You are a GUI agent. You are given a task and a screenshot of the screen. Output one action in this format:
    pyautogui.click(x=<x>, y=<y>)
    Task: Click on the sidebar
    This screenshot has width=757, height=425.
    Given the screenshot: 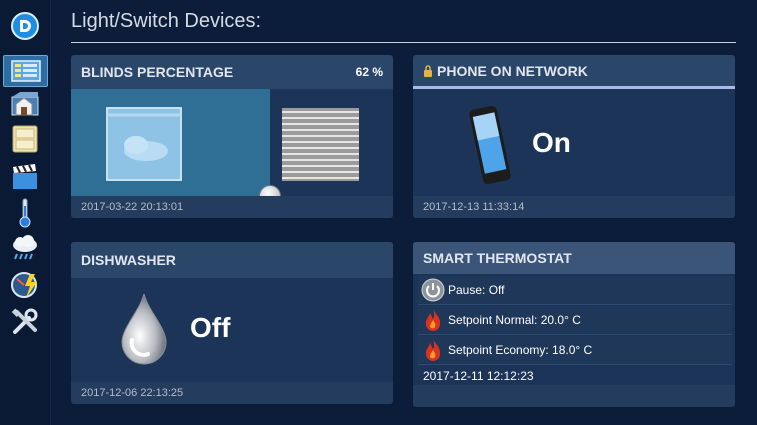 What is the action you would take?
    pyautogui.click(x=25, y=212)
    